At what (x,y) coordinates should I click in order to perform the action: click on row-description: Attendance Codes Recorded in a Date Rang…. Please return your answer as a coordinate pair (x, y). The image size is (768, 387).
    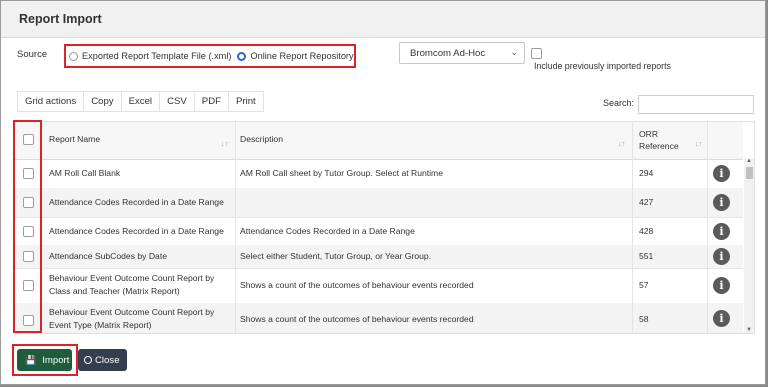
    Looking at the image, I should click on (327, 231).